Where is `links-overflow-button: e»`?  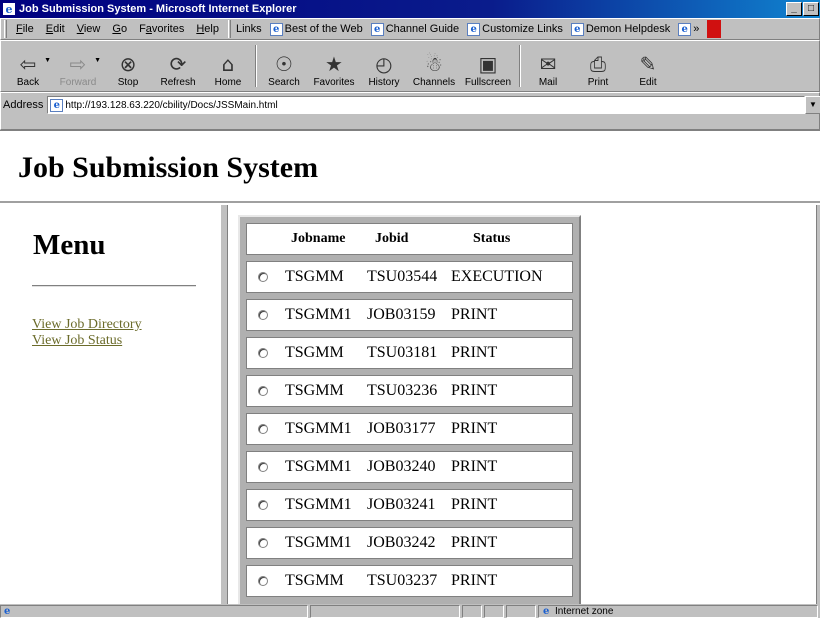 links-overflow-button: e» is located at coordinates (688, 29).